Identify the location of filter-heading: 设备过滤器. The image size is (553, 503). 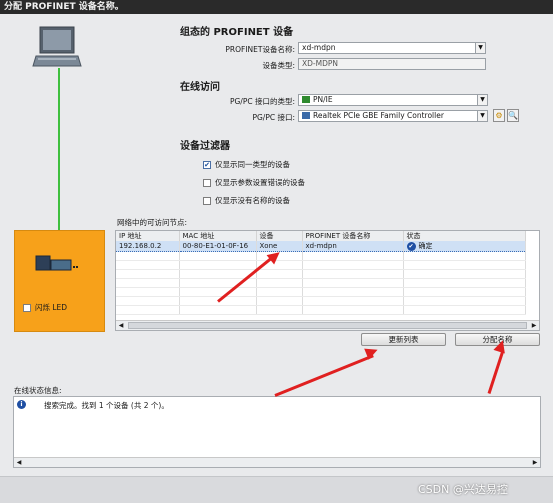
(205, 146).